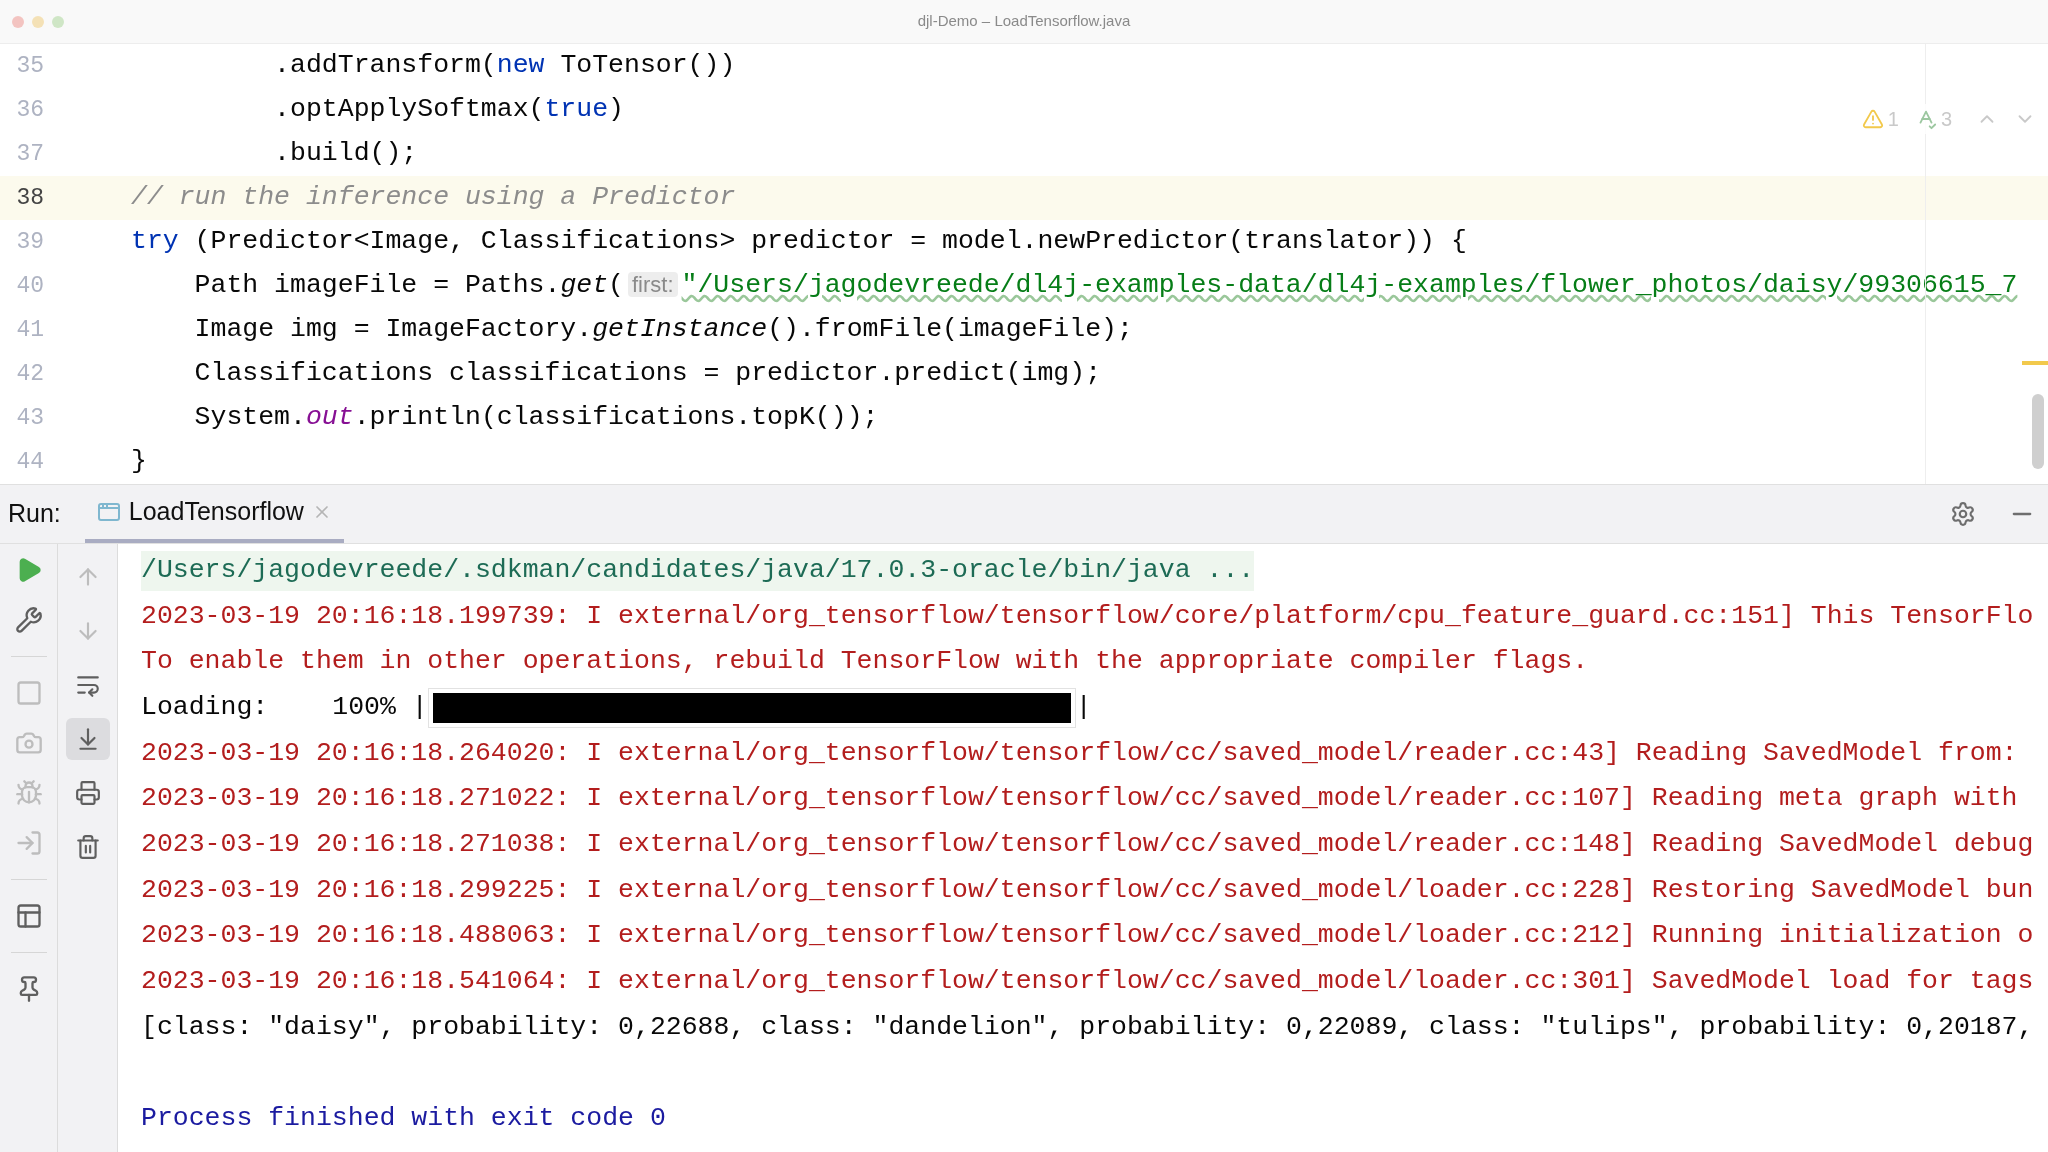  What do you see at coordinates (29, 110) in the screenshot?
I see `line-number: 36` at bounding box center [29, 110].